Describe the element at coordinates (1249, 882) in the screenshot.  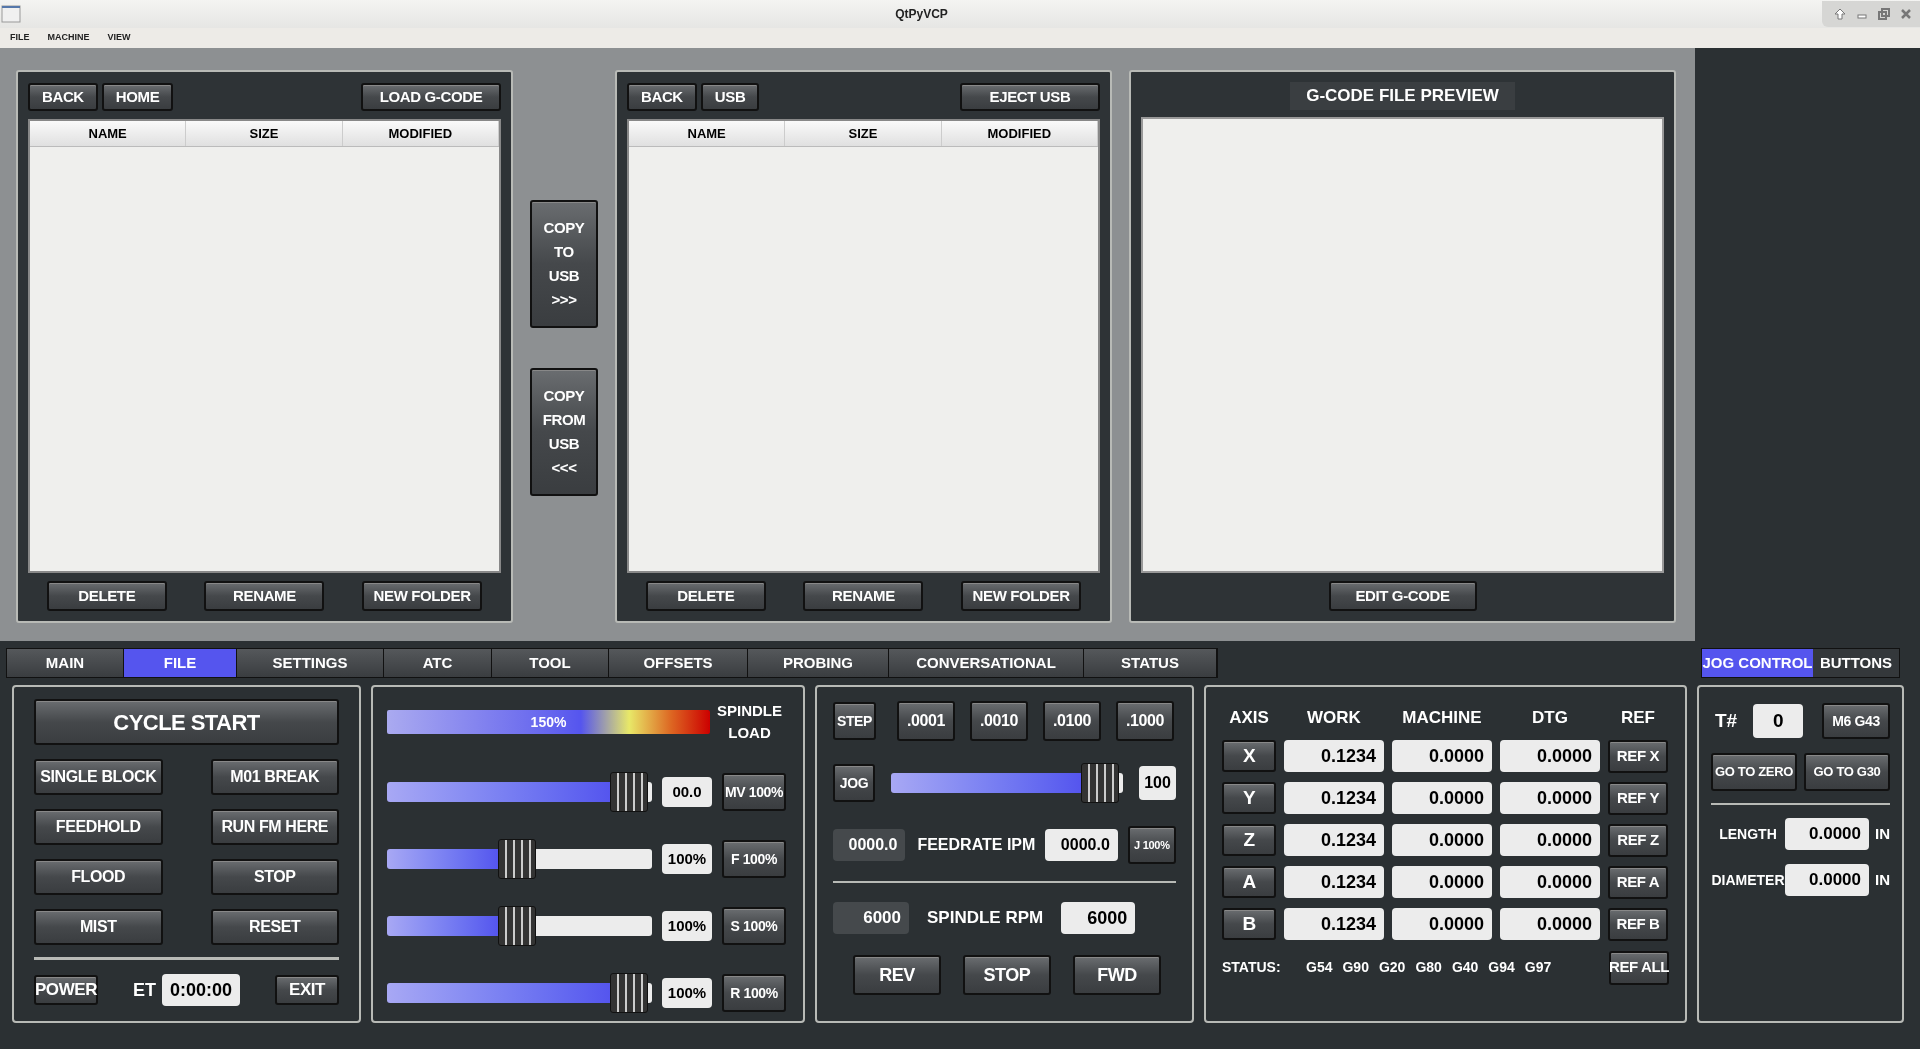
I see `axis-button: A` at that location.